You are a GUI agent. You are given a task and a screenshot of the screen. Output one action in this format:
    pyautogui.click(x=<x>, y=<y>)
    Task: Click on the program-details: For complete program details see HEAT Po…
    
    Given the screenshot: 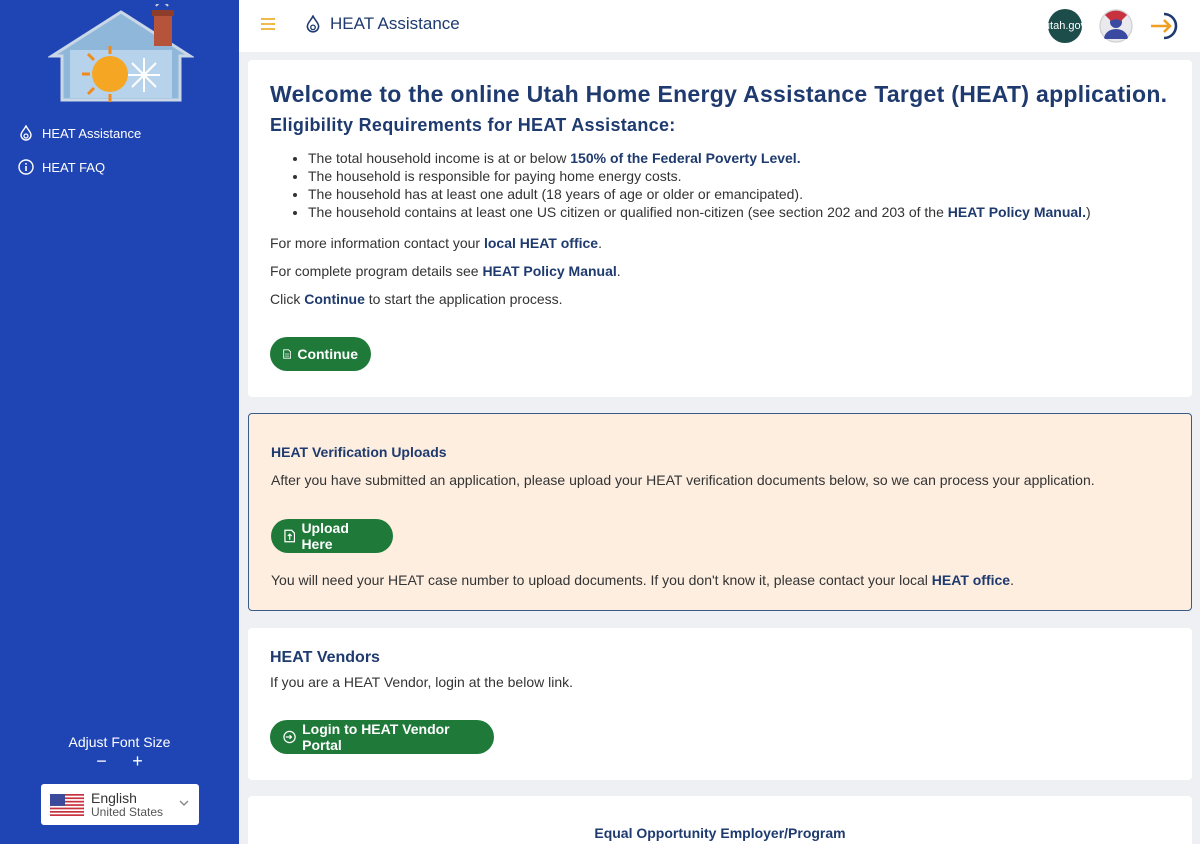 What is the action you would take?
    pyautogui.click(x=445, y=271)
    